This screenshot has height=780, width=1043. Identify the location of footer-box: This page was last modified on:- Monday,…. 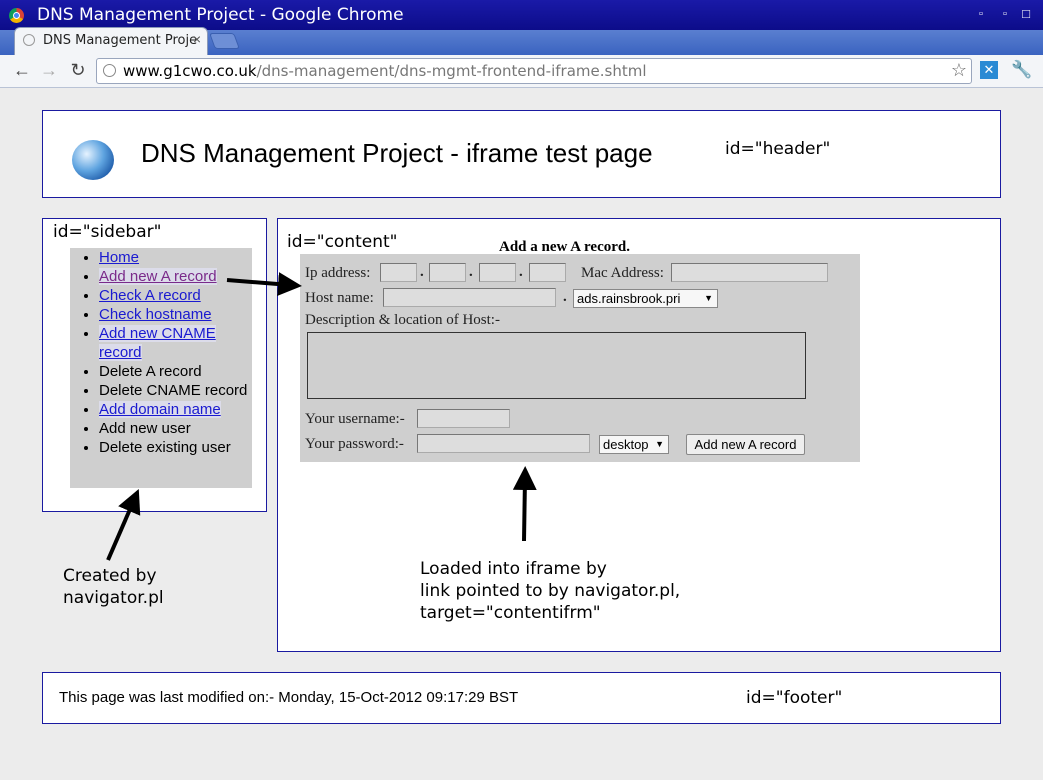
(521, 698).